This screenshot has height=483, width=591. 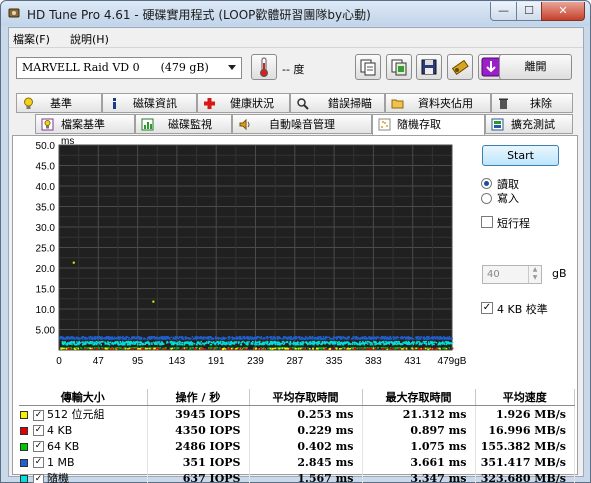 I want to click on temperature-button, so click(x=264, y=67).